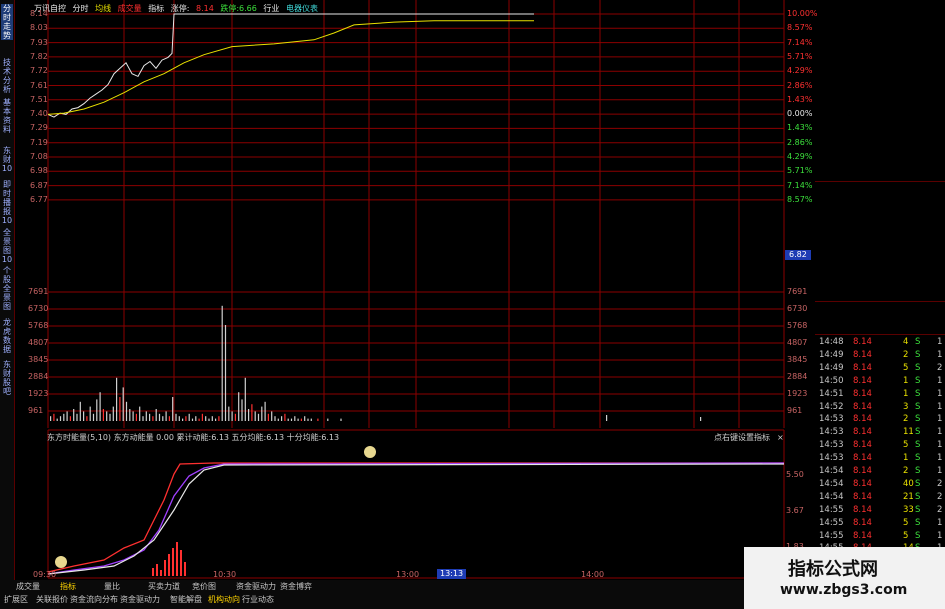 The width and height of the screenshot is (945, 609). Describe the element at coordinates (204, 8) in the screenshot. I see `header-limit-up: 8.14` at that location.